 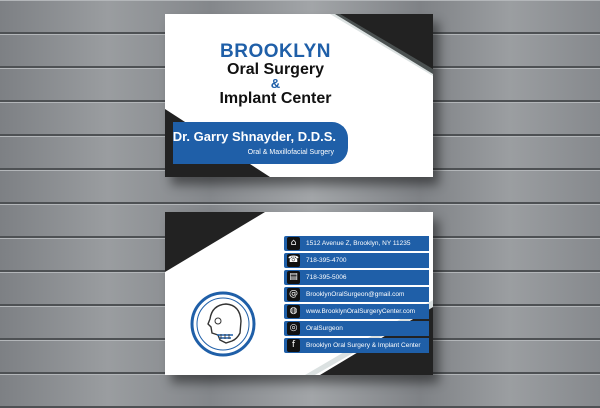 What do you see at coordinates (293, 277) in the screenshot?
I see `fax-icon: ▤` at bounding box center [293, 277].